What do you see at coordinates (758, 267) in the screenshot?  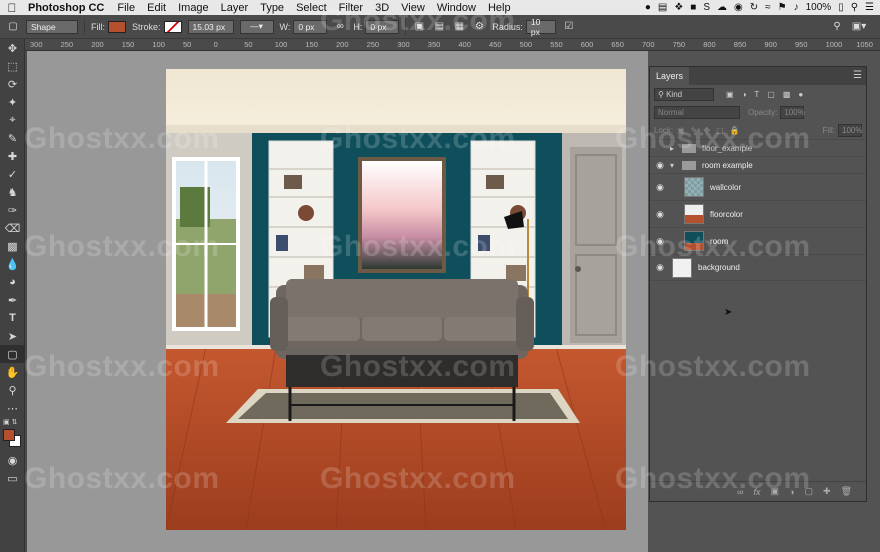 I see `layer-background: ◉ background` at bounding box center [758, 267].